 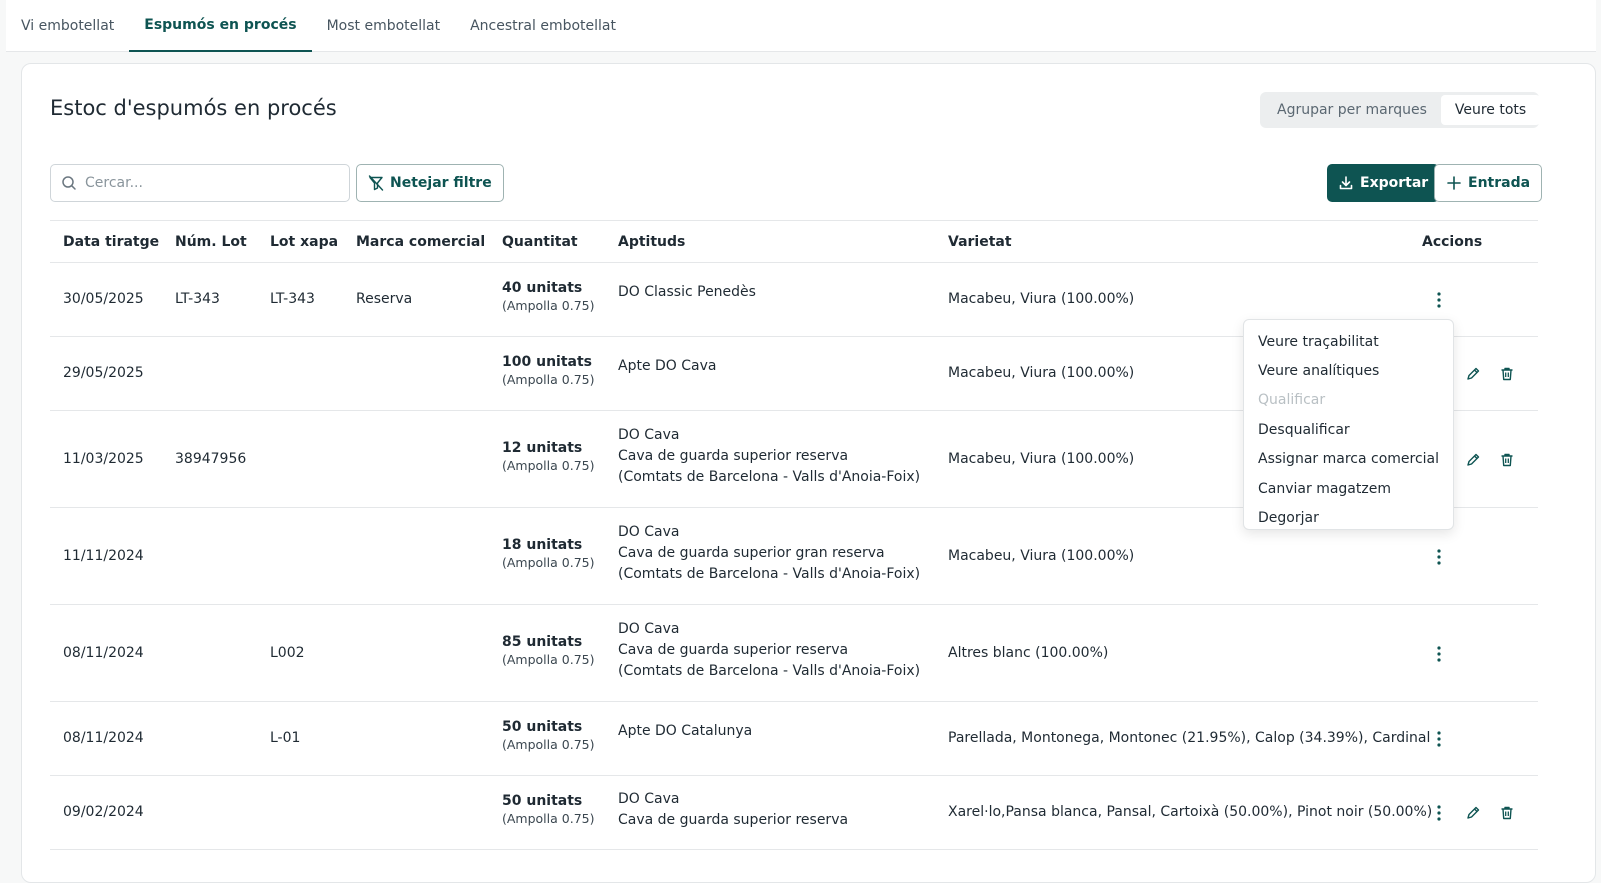 I want to click on col-marca-comercial: Marca comercial, so click(x=420, y=242).